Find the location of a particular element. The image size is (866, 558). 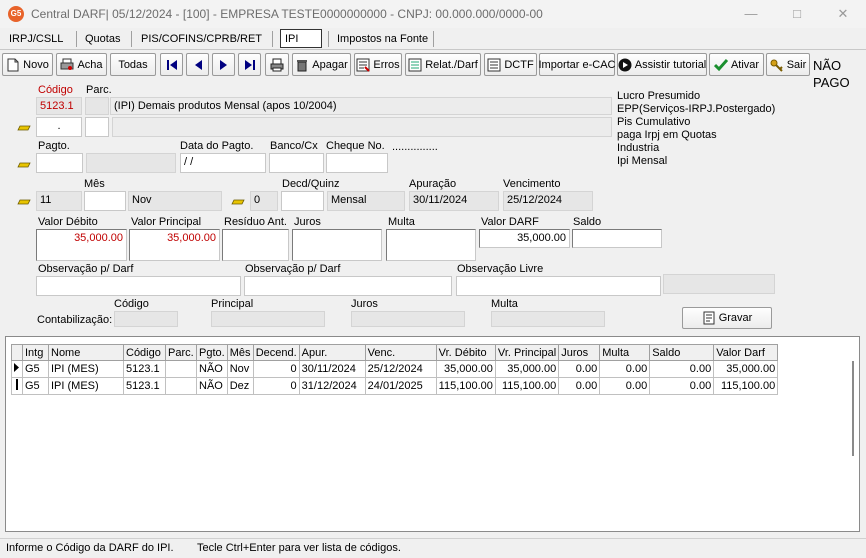

col-header: Vr. Débito is located at coordinates (465, 352).